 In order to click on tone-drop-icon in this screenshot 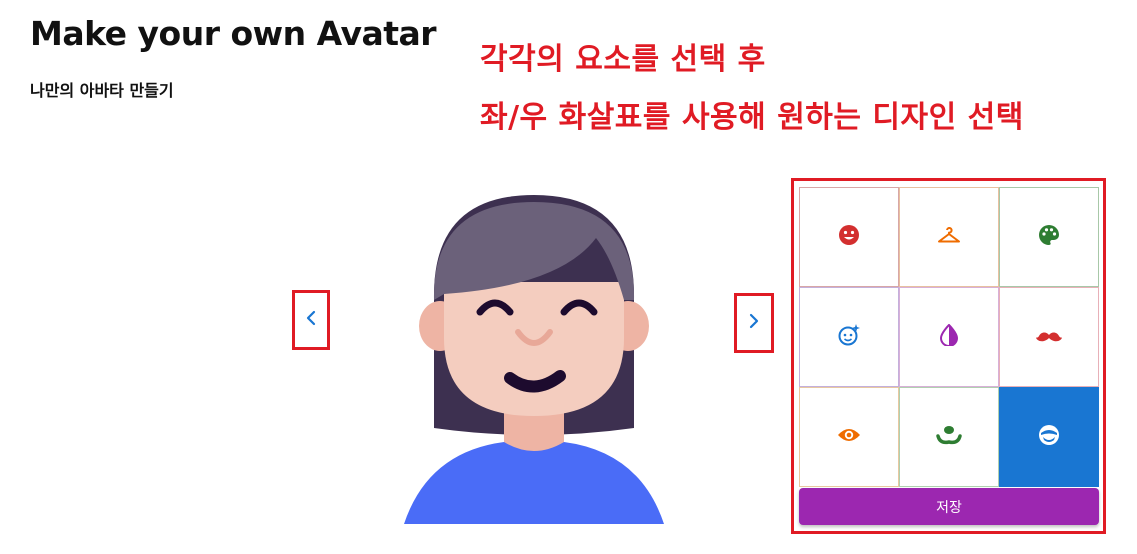, I will do `click(949, 336)`.